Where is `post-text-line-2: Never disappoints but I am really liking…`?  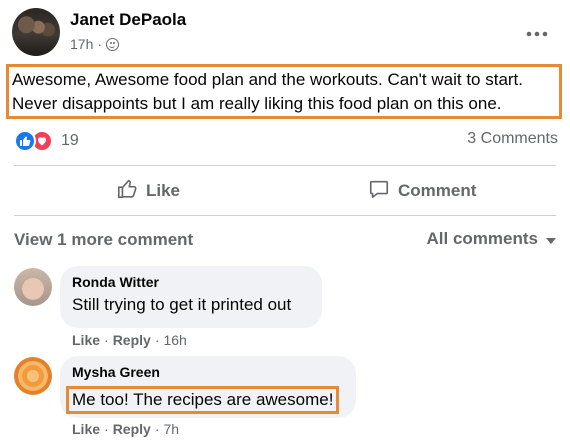 post-text-line-2: Never disappoints but I am really liking… is located at coordinates (257, 103).